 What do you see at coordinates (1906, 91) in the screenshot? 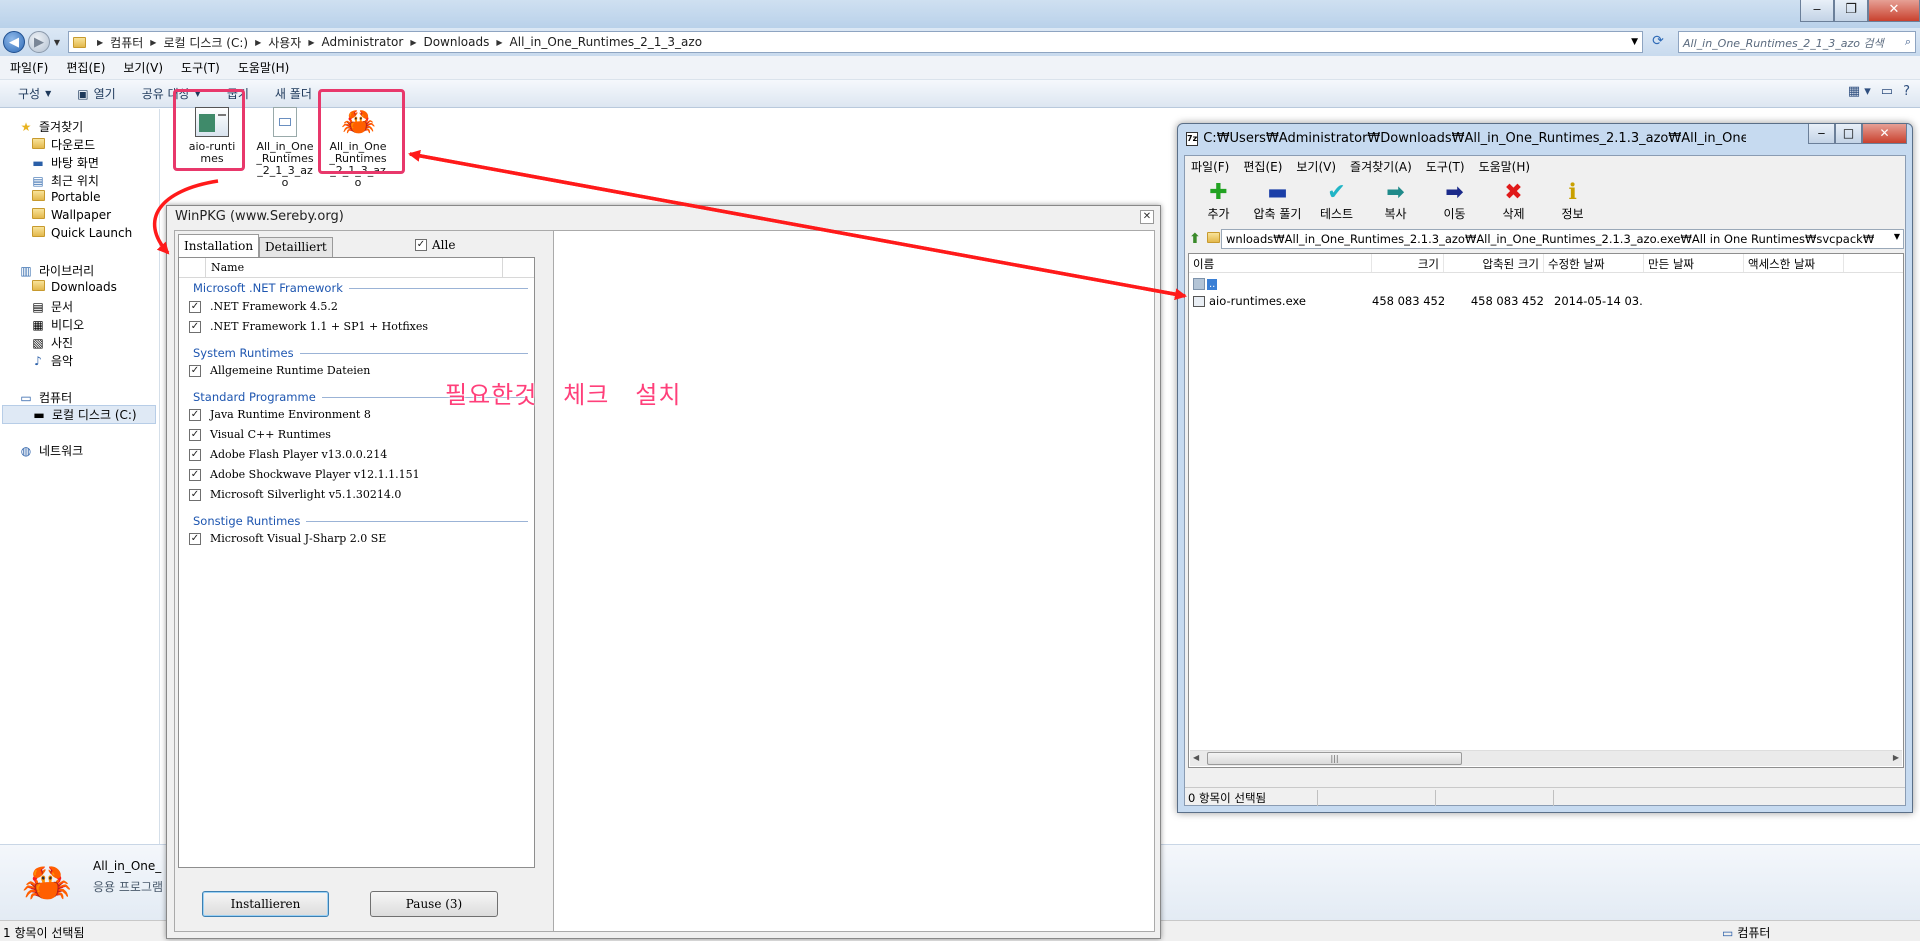
I see `help-icon: ?` at bounding box center [1906, 91].